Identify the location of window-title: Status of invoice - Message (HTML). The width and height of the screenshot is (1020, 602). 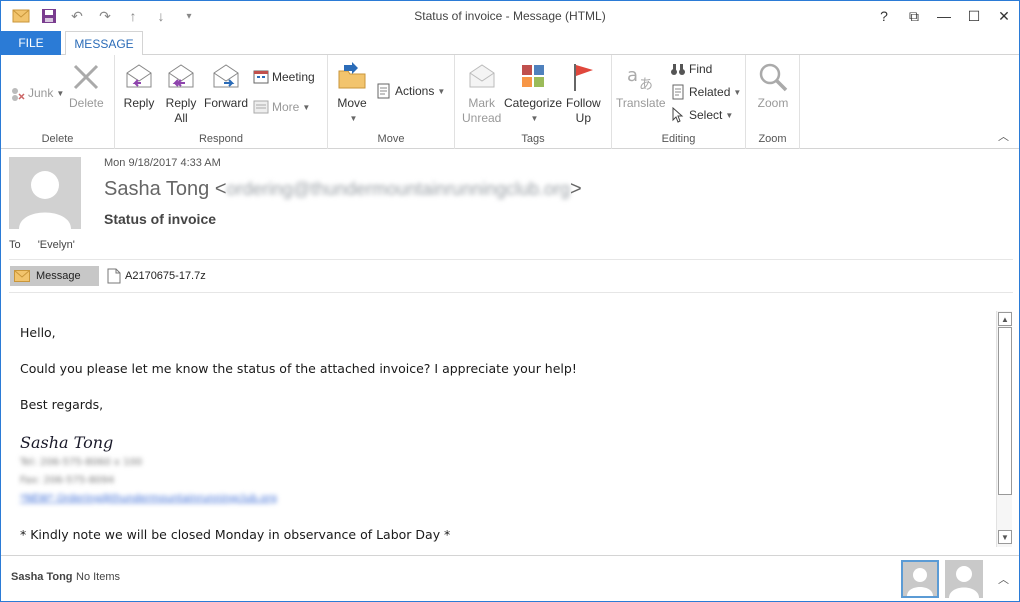
(510, 16).